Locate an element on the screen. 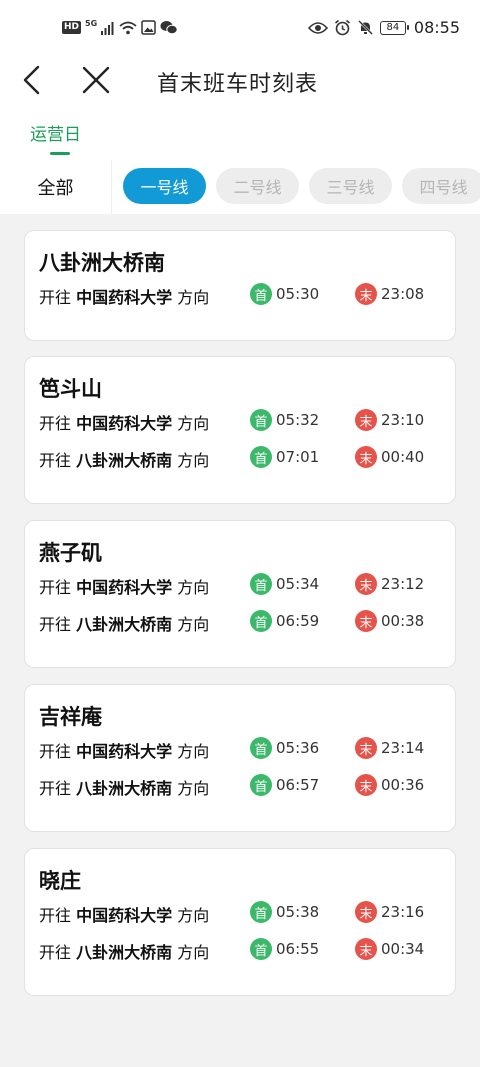 The height and width of the screenshot is (1067, 480). last-train-time: 23:08 is located at coordinates (403, 294).